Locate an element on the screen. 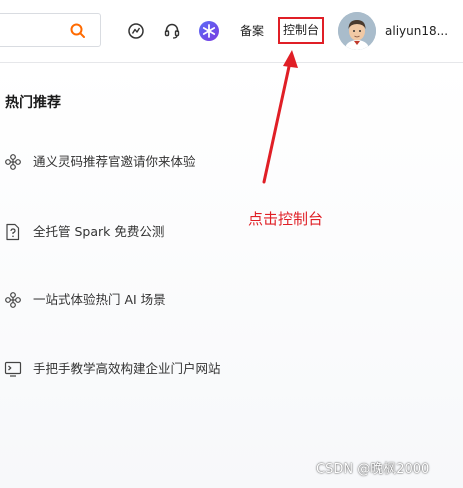 Image resolution: width=463 pixels, height=488 pixels. recommend-item-label: 手把手教学高效构建企业门户网站 is located at coordinates (127, 368).